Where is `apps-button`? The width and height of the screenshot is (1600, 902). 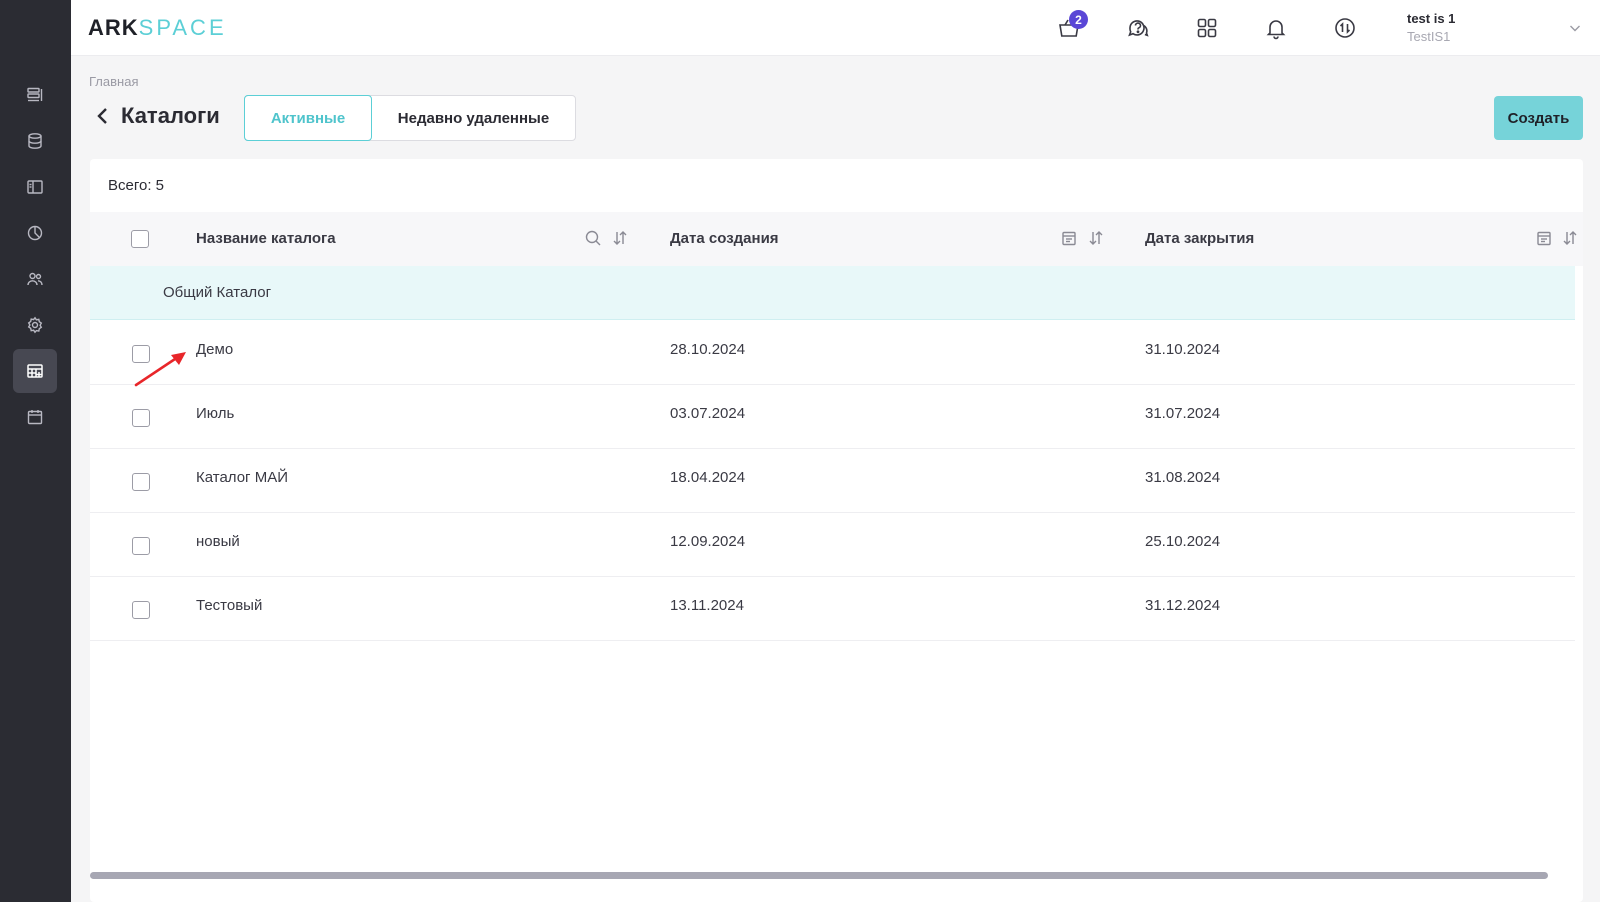
apps-button is located at coordinates (1207, 28).